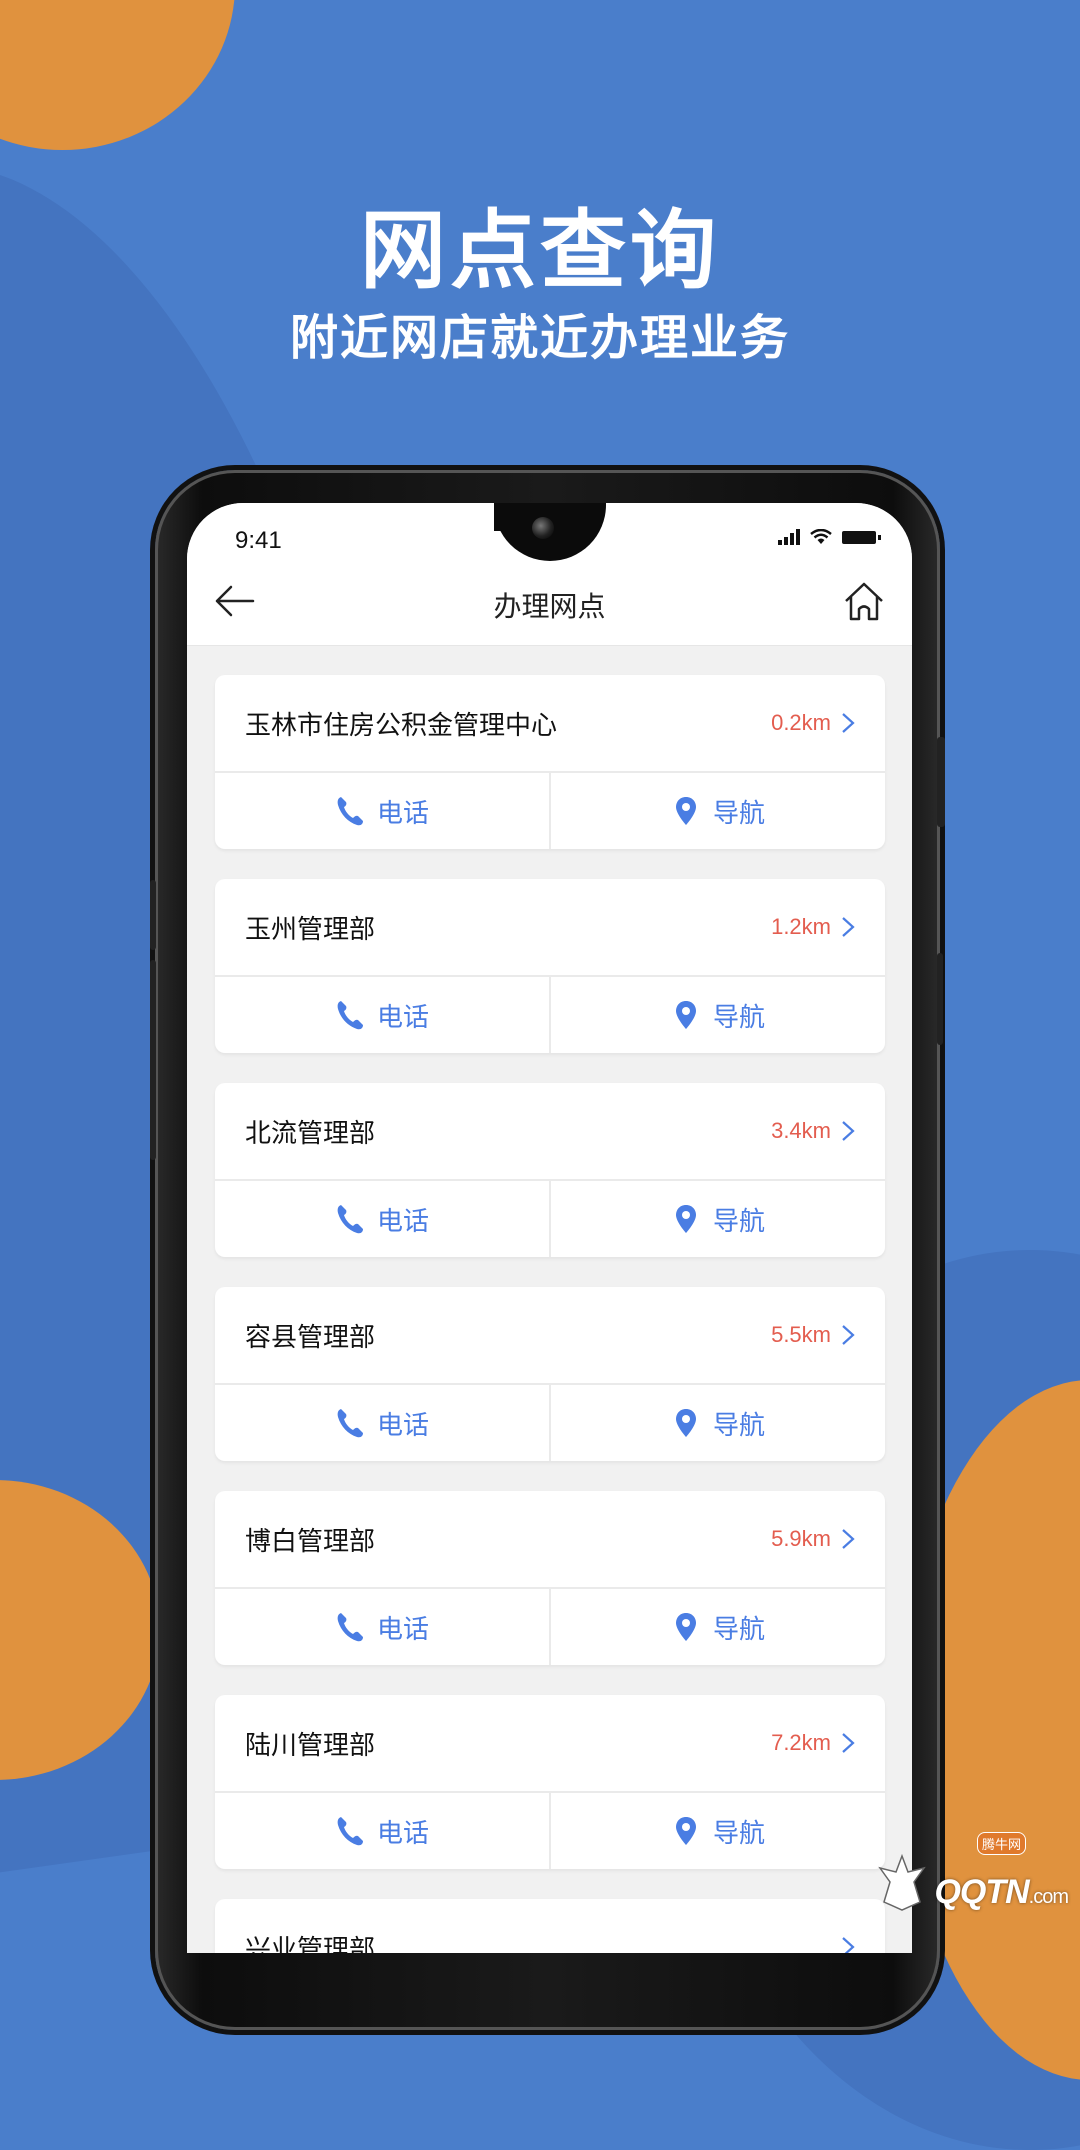  What do you see at coordinates (153, 915) in the screenshot?
I see `phone-volume-up` at bounding box center [153, 915].